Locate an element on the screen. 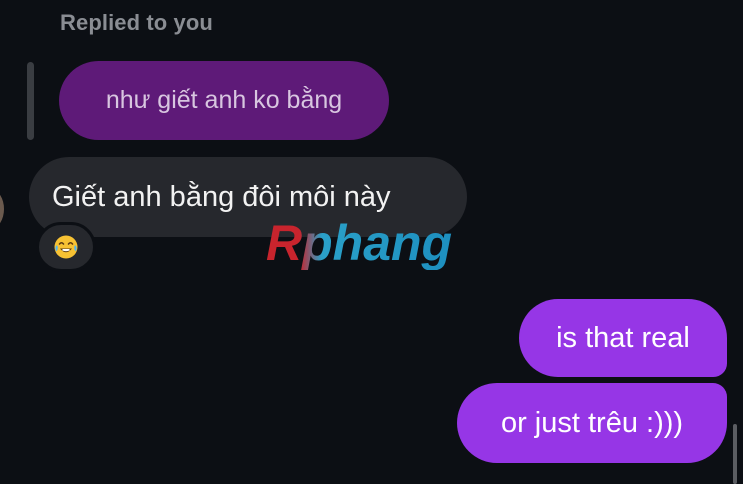 The height and width of the screenshot is (484, 743). incoming-message-text: Giết anh bằng đôi môi này is located at coordinates (221, 196).